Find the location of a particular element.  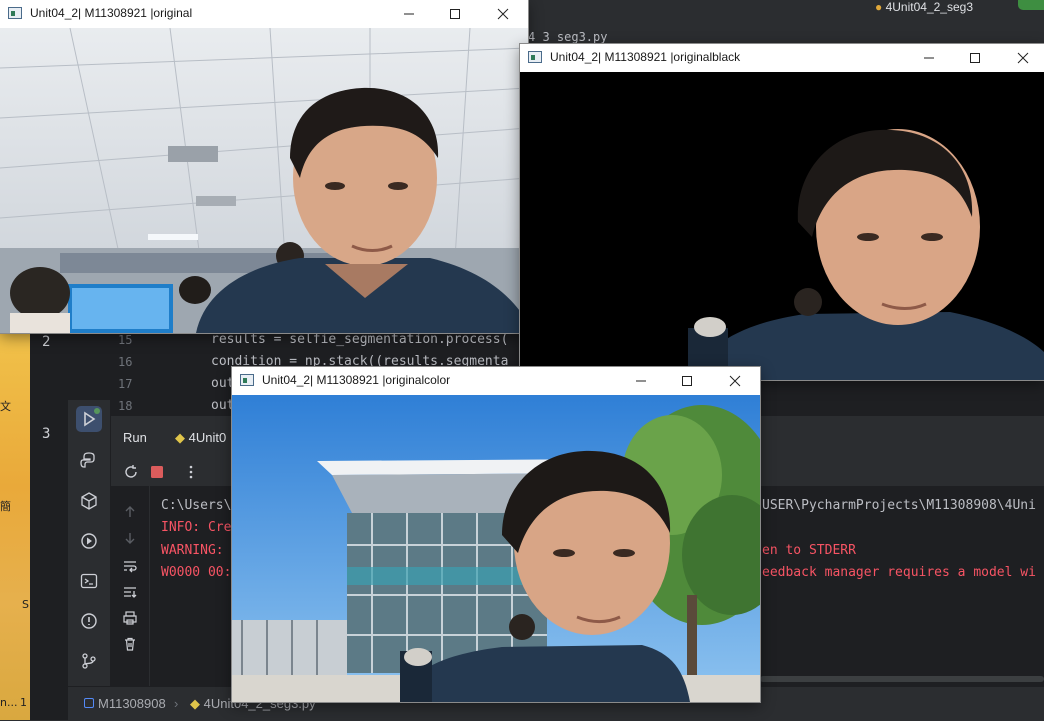

python-icon: ● is located at coordinates (880, 7).